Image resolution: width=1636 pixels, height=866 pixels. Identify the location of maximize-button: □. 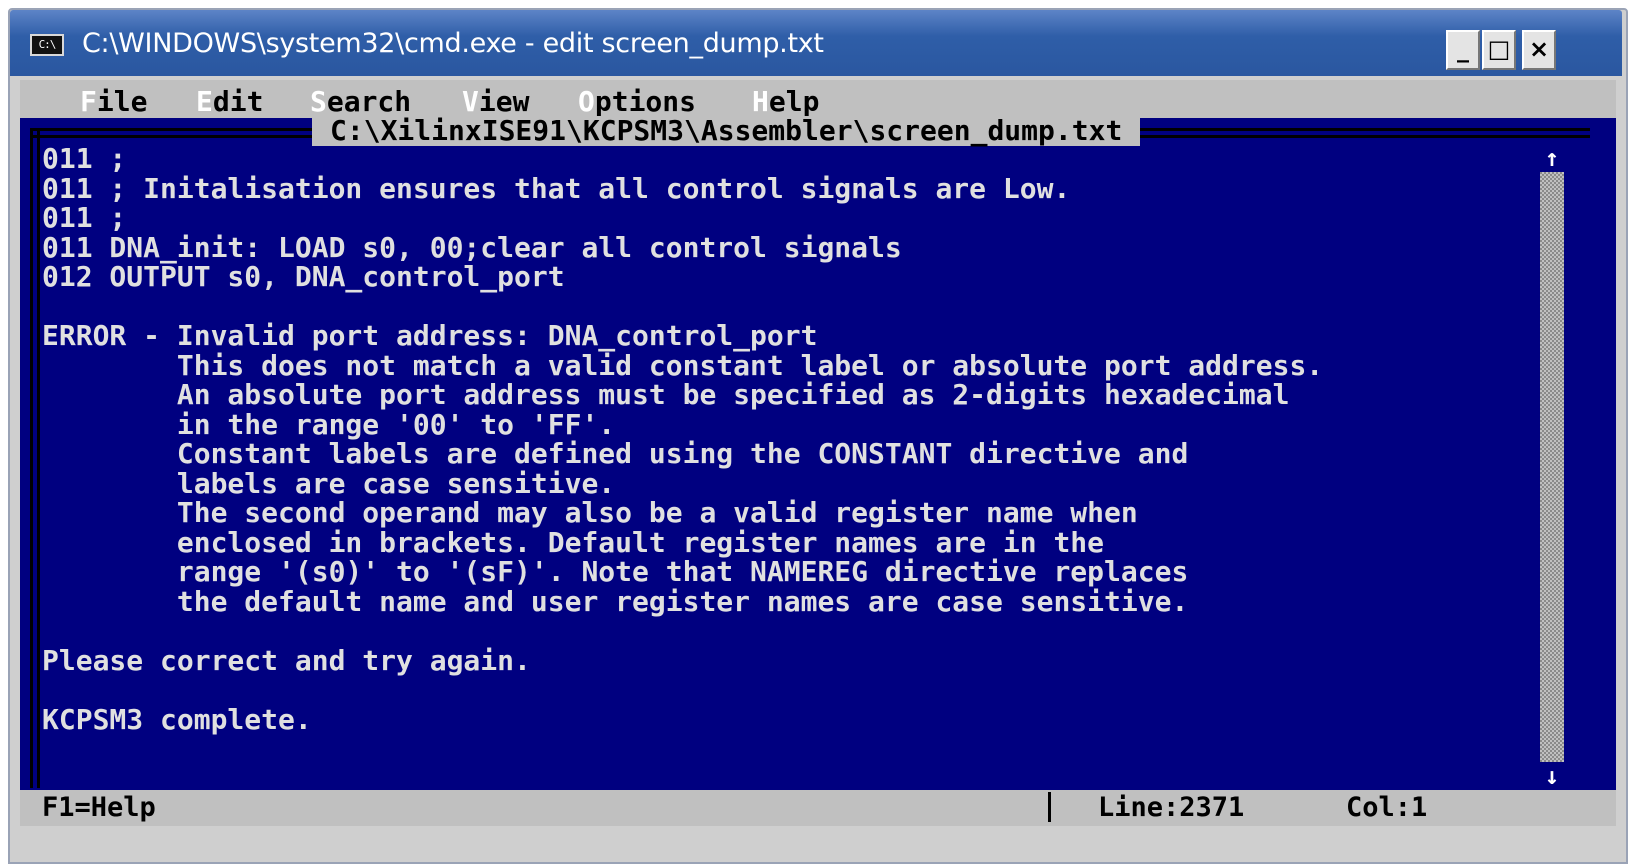
(1499, 50).